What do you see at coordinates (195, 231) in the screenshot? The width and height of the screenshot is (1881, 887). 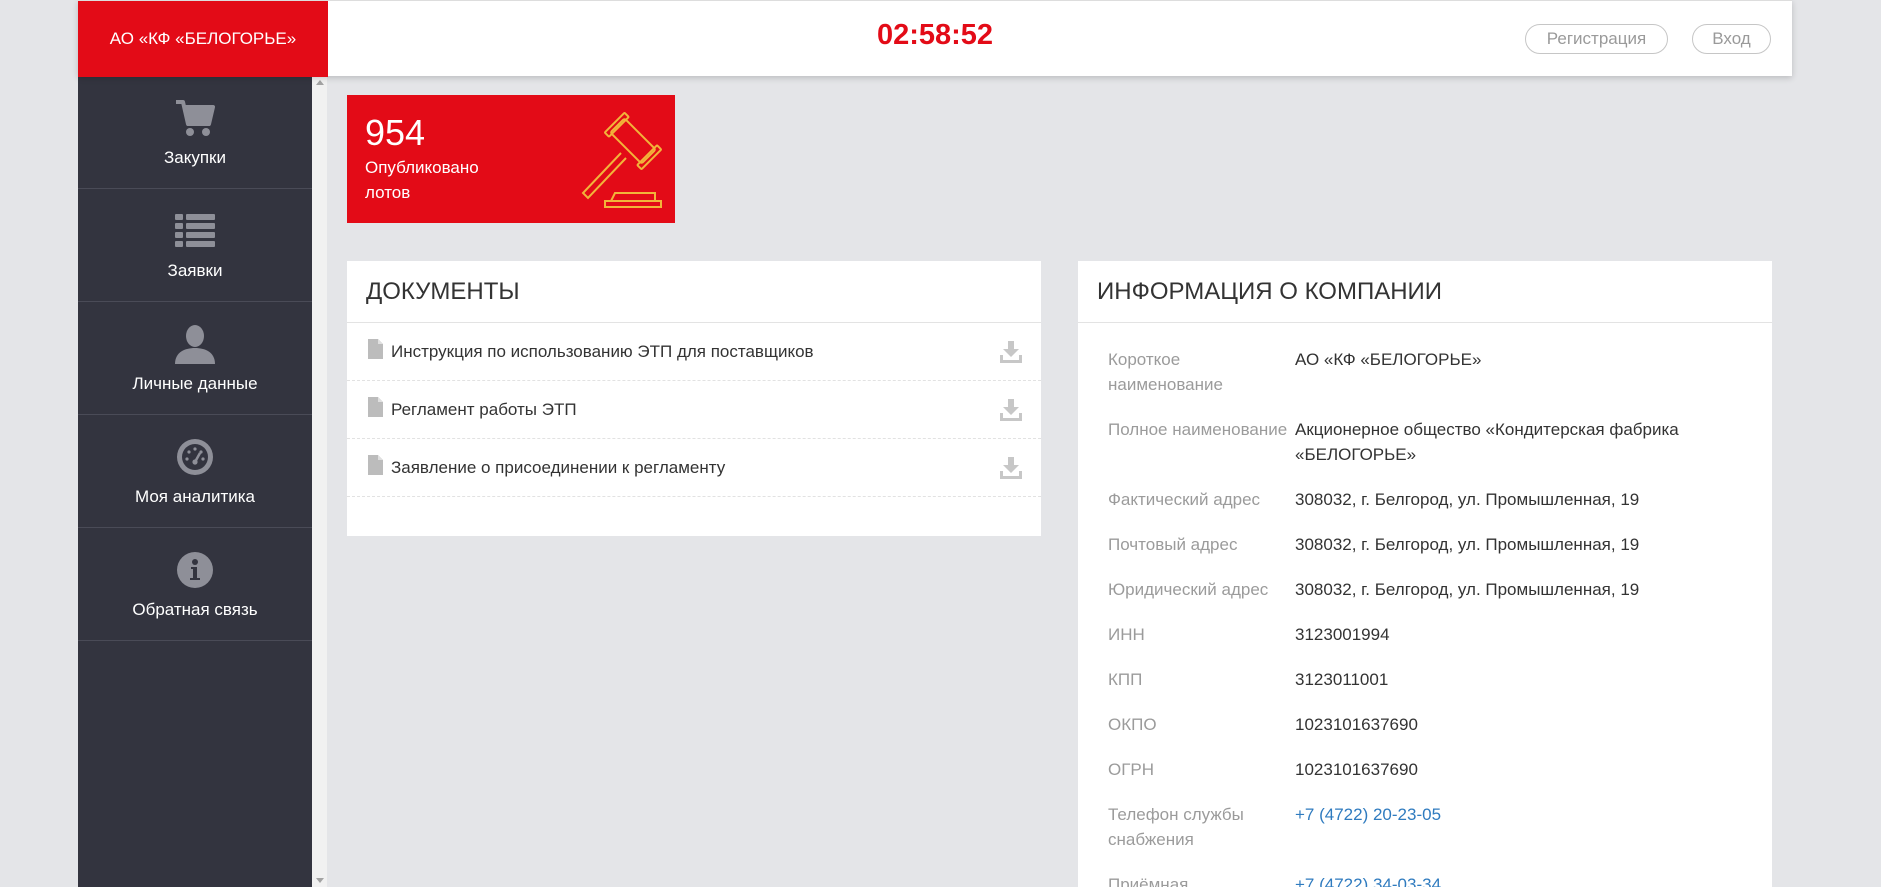 I see `list-icon` at bounding box center [195, 231].